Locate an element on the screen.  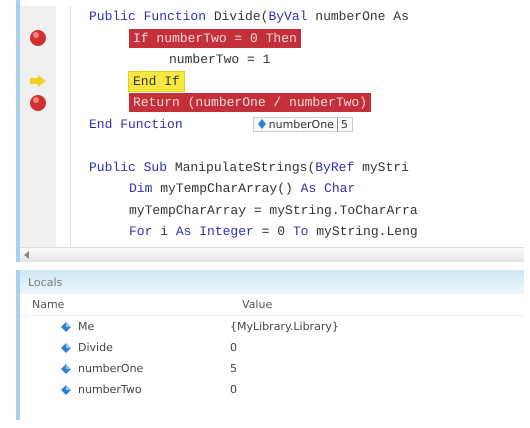
scroll-left-icon is located at coordinates (27, 255).